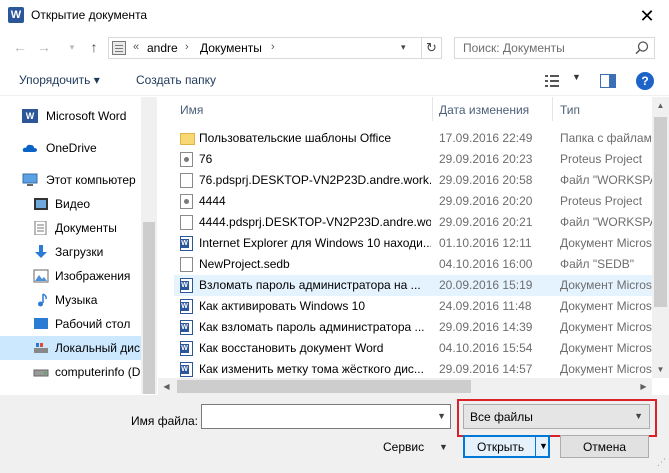 Image resolution: width=669 pixels, height=473 pixels. What do you see at coordinates (645, 81) in the screenshot?
I see `help-icon: ?` at bounding box center [645, 81].